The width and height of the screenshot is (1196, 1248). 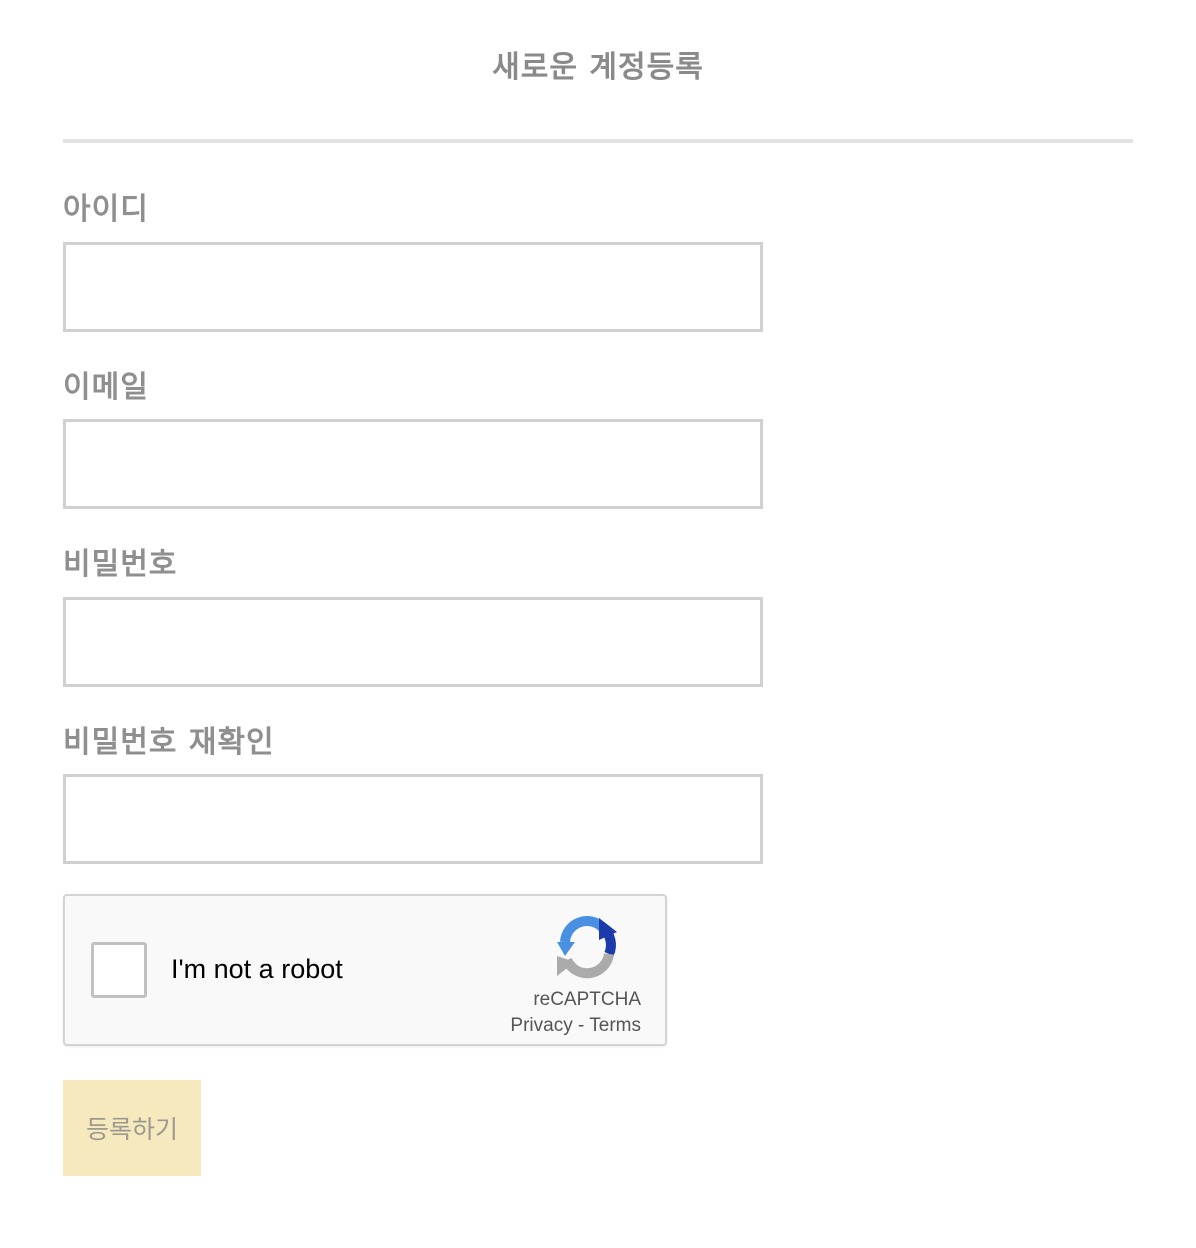 What do you see at coordinates (120, 564) in the screenshot?
I see `password-label: 비밀번호` at bounding box center [120, 564].